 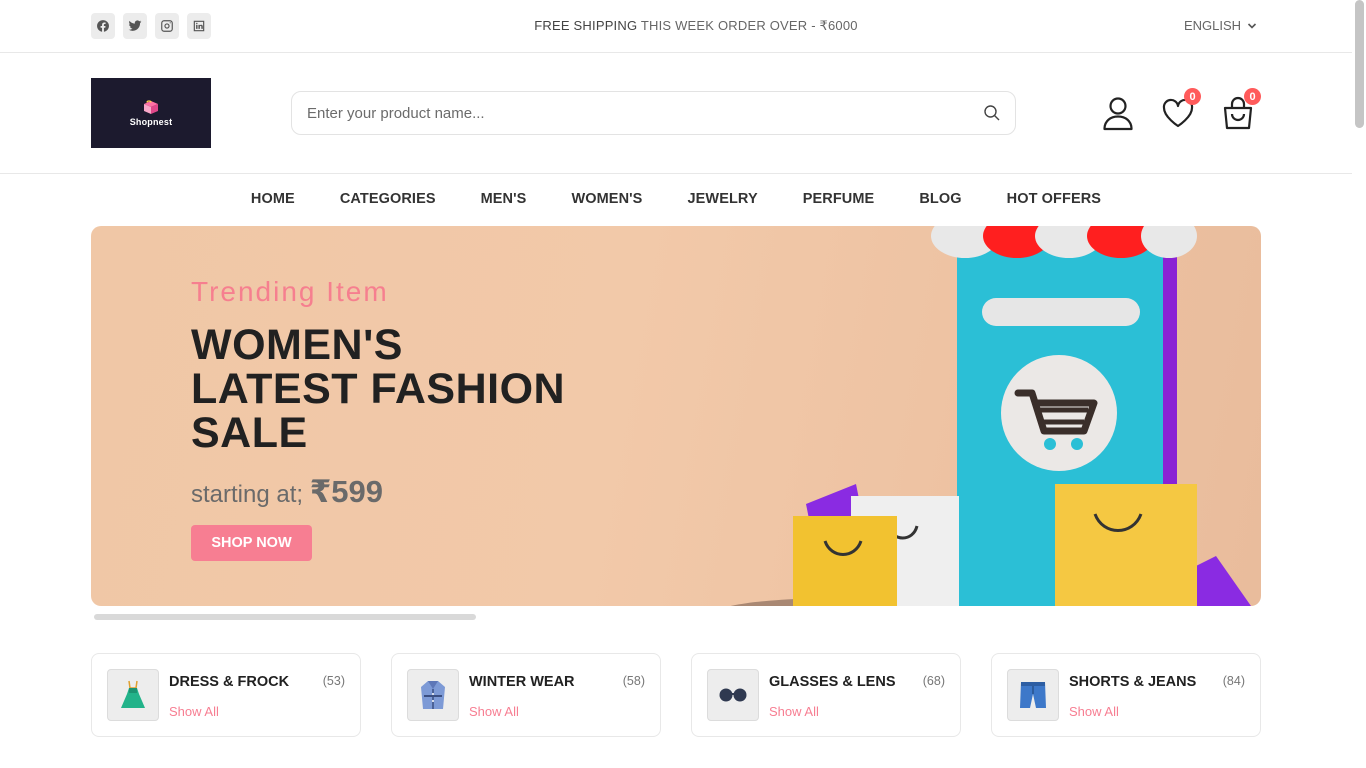 What do you see at coordinates (1213, 25) in the screenshot?
I see `language-label: ENGLISH` at bounding box center [1213, 25].